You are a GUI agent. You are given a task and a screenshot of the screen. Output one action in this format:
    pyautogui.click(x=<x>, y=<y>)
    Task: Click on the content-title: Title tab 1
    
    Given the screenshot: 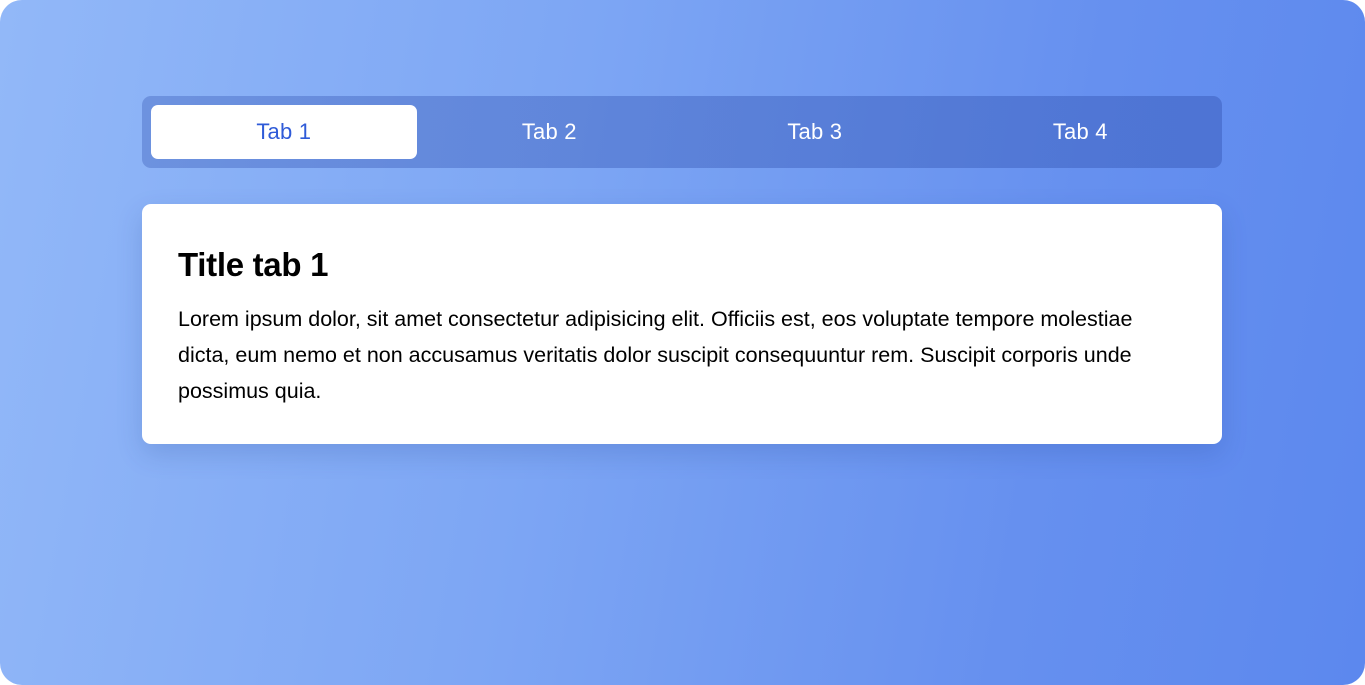 What is the action you would take?
    pyautogui.click(x=253, y=264)
    